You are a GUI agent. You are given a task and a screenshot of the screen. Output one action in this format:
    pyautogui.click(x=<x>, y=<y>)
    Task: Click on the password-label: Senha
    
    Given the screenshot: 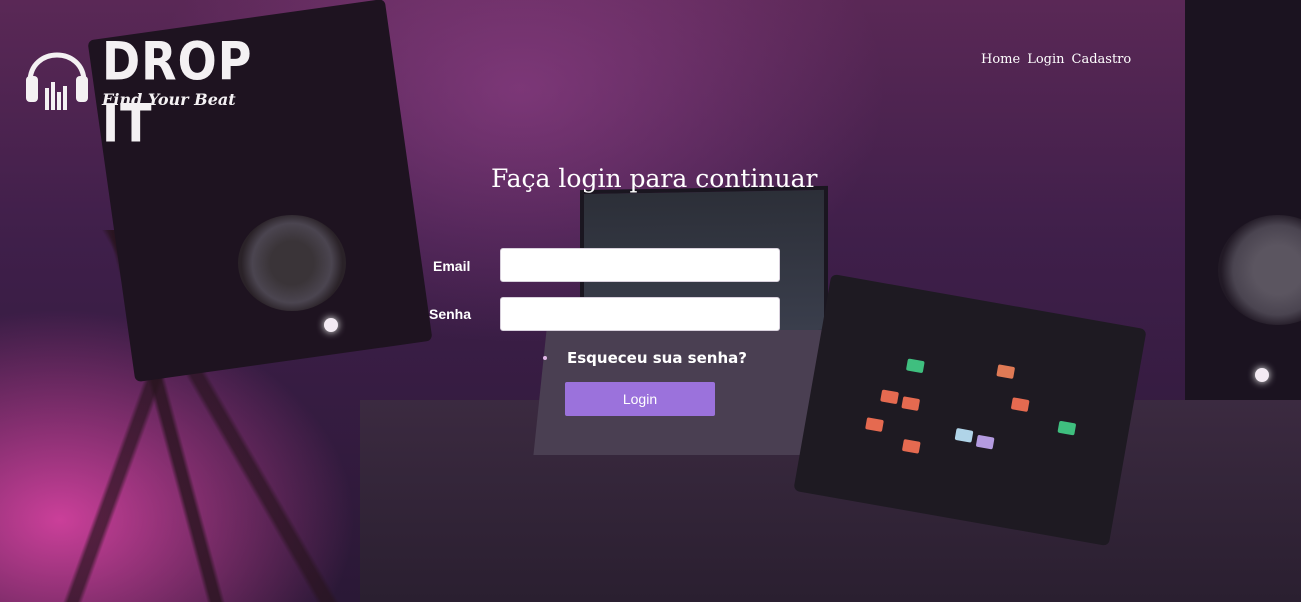 What is the action you would take?
    pyautogui.click(x=450, y=314)
    